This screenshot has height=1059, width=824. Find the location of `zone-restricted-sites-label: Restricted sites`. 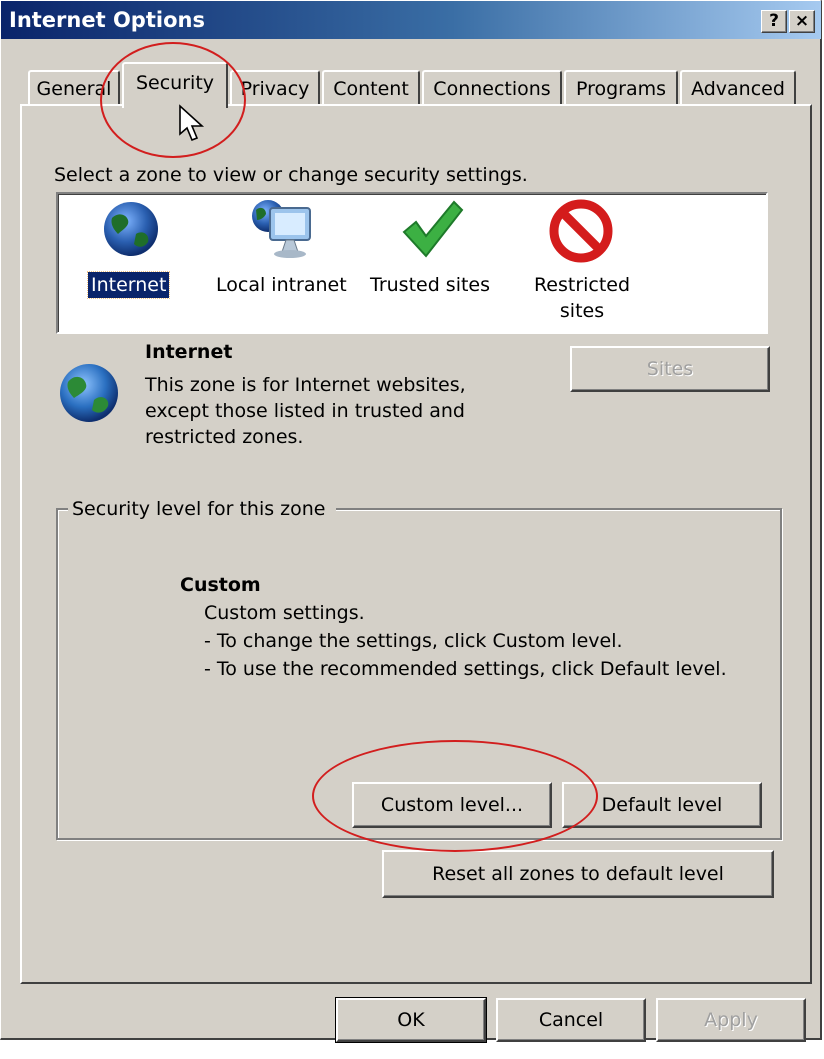

zone-restricted-sites-label: Restricted sites is located at coordinates (582, 298).